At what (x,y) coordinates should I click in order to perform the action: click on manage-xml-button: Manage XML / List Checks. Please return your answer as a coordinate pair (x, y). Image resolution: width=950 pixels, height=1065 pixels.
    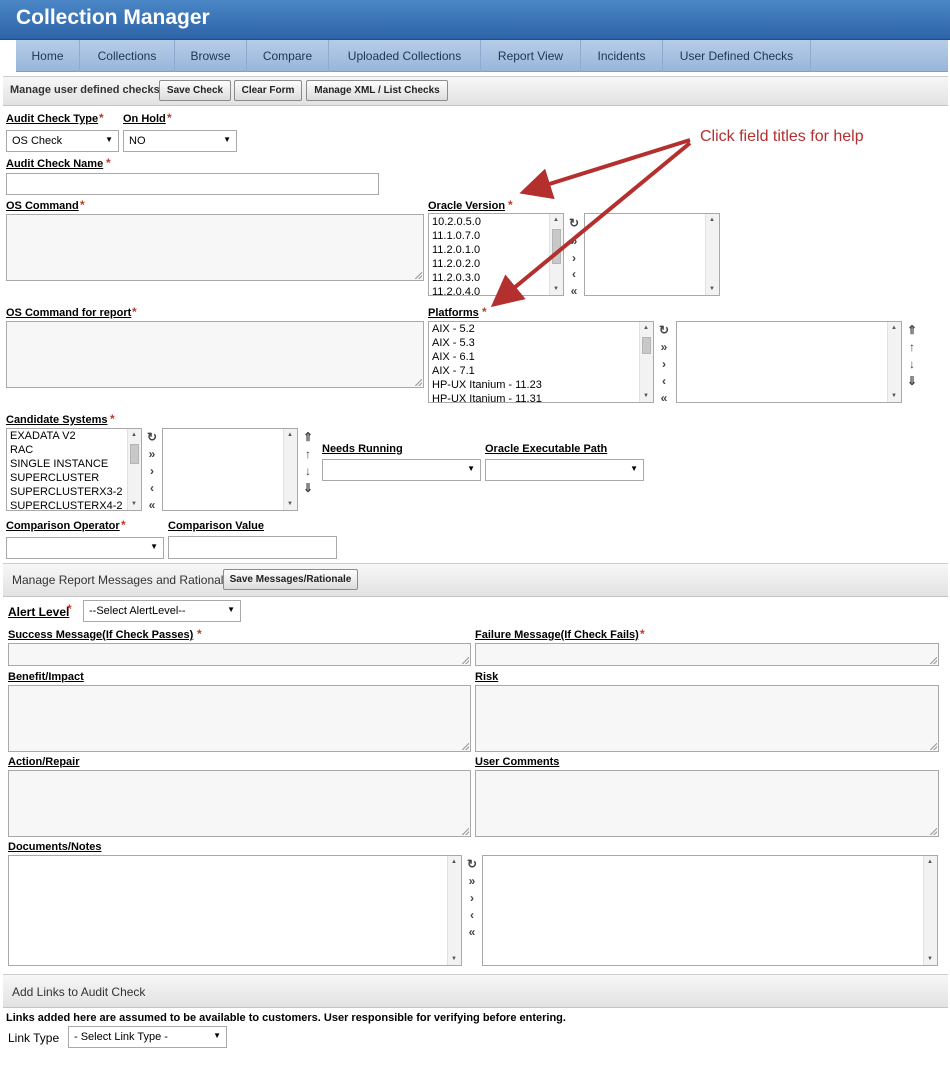
    Looking at the image, I should click on (377, 90).